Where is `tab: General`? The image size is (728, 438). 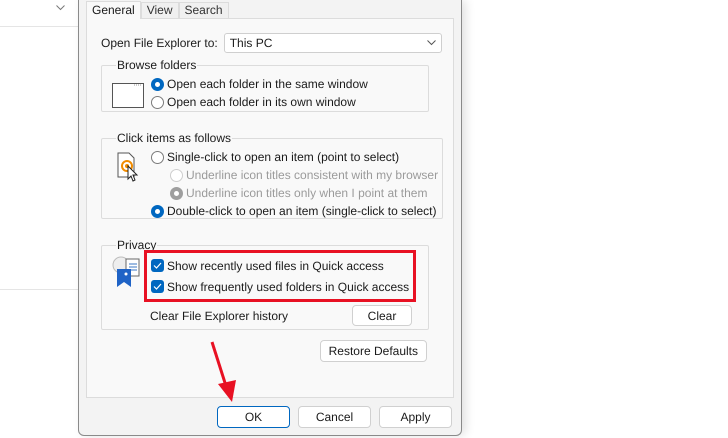
tab: General is located at coordinates (113, 10).